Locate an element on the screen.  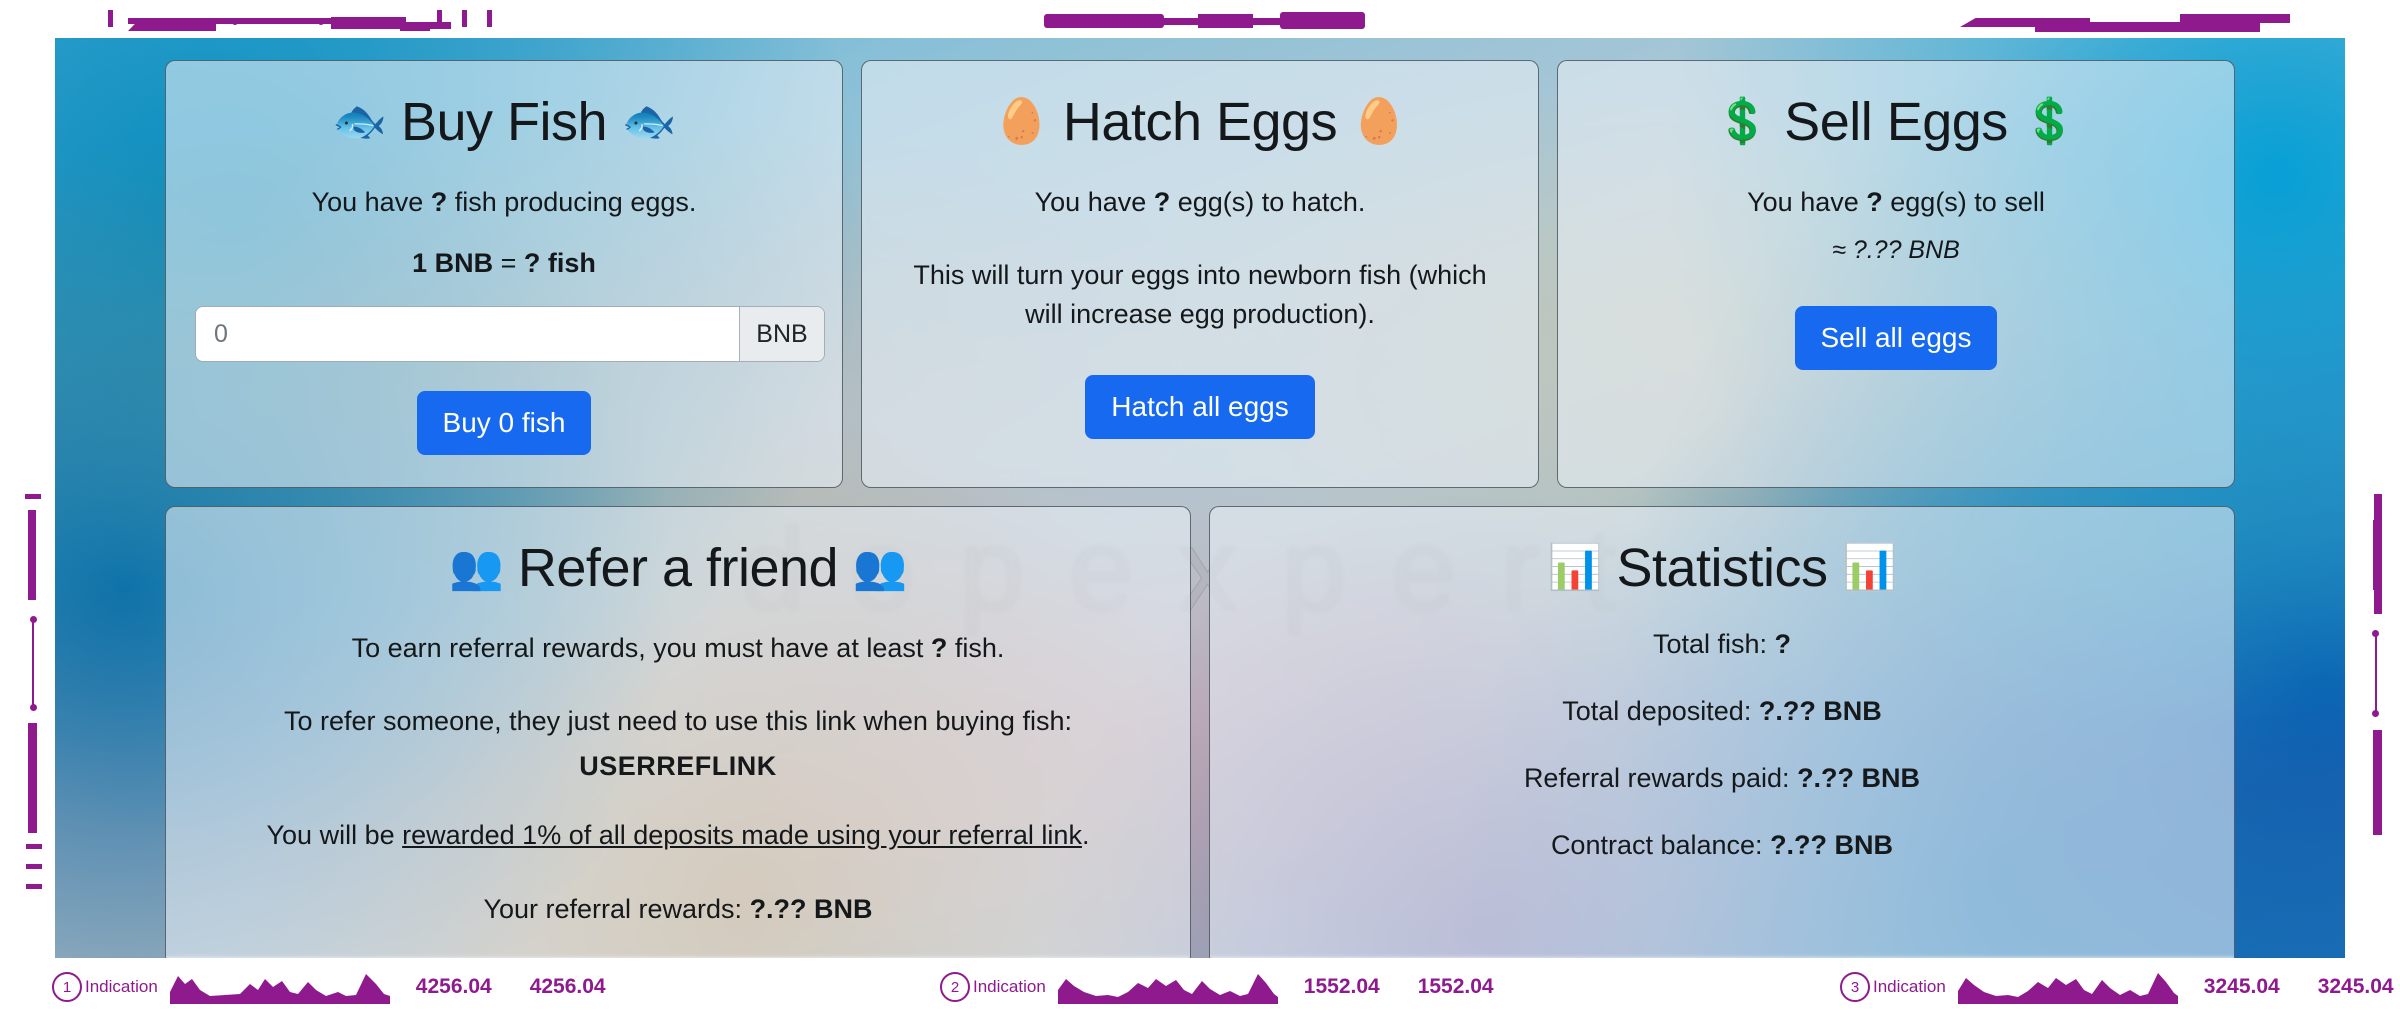
indication-2-sparkline-icon is located at coordinates (1167, 989).